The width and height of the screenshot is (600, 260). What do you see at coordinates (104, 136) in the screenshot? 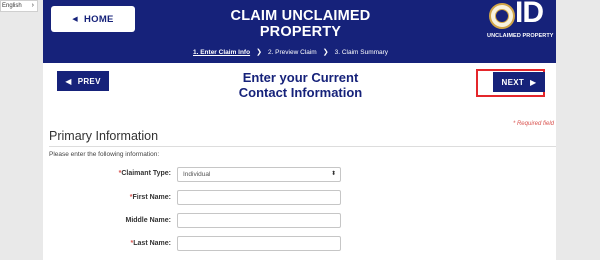
I see `section-title: Primary Information` at bounding box center [104, 136].